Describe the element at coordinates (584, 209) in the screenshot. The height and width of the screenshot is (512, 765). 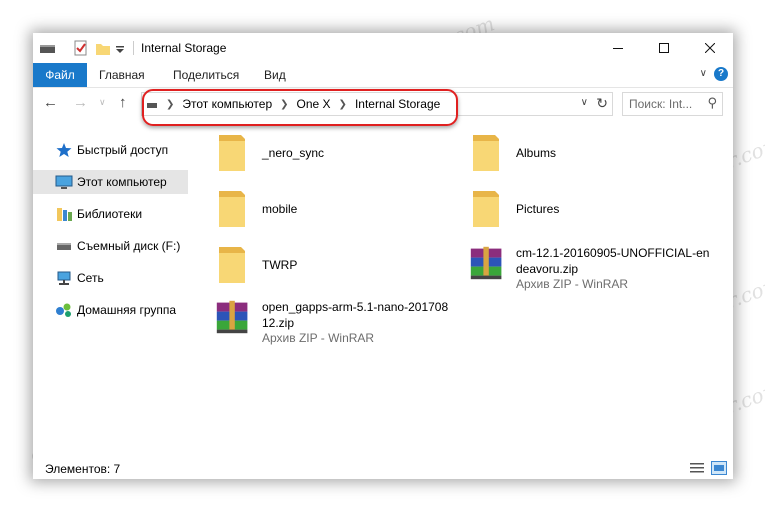
I see `list-item: Pictures` at that location.